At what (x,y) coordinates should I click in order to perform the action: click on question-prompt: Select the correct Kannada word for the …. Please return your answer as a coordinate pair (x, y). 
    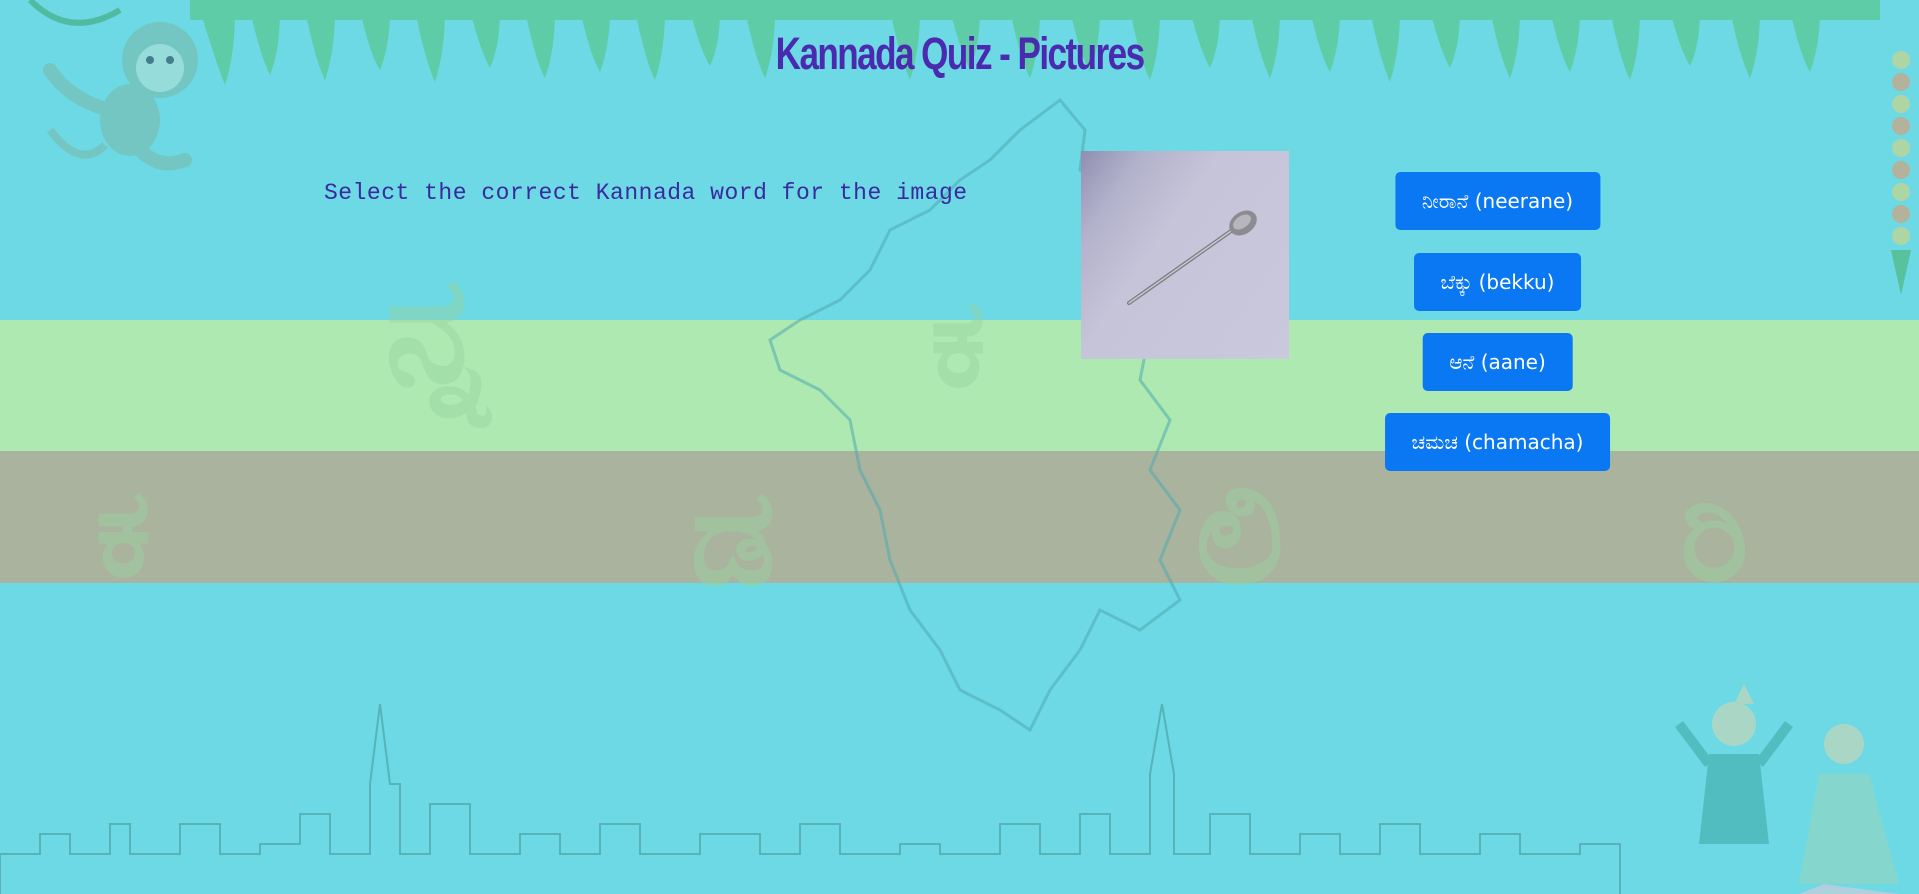
    Looking at the image, I should click on (646, 193).